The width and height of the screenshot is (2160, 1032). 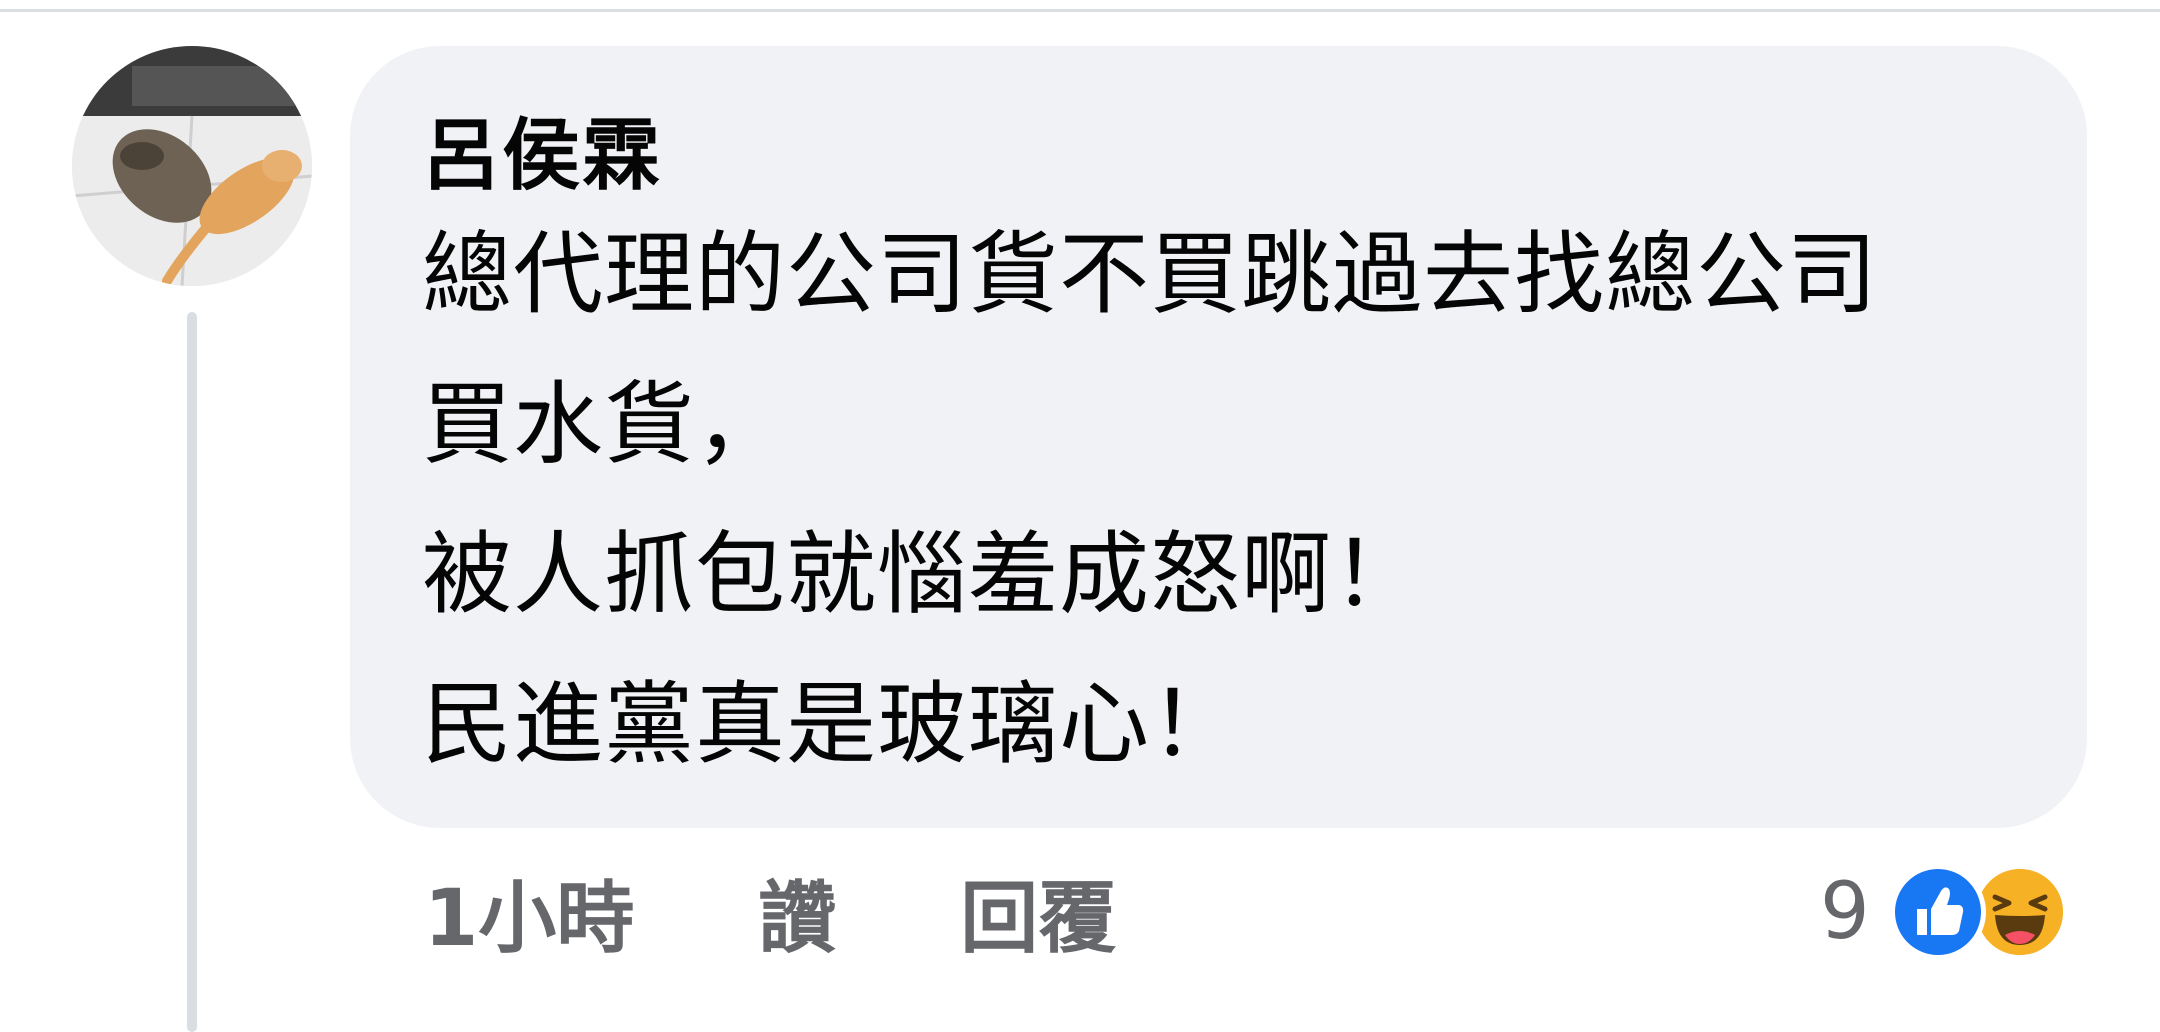 What do you see at coordinates (2019, 912) in the screenshot?
I see `haha-icon` at bounding box center [2019, 912].